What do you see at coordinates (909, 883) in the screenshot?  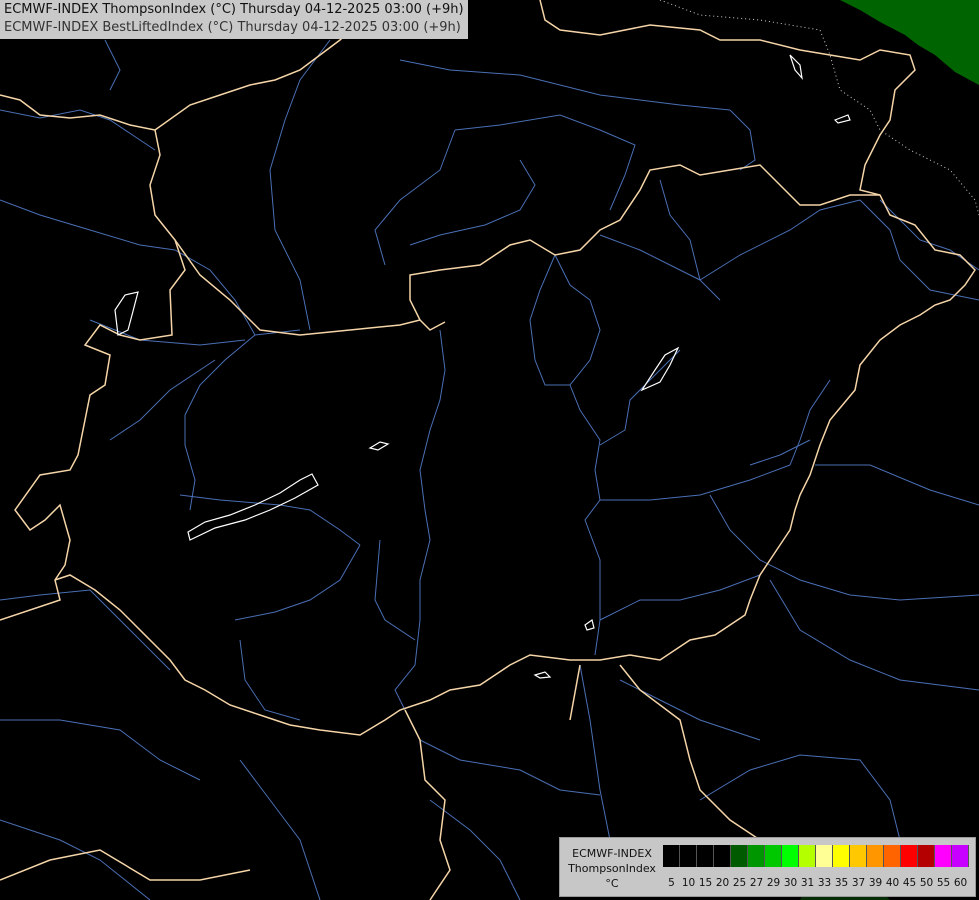 I see `legend-tick-label: 45` at bounding box center [909, 883].